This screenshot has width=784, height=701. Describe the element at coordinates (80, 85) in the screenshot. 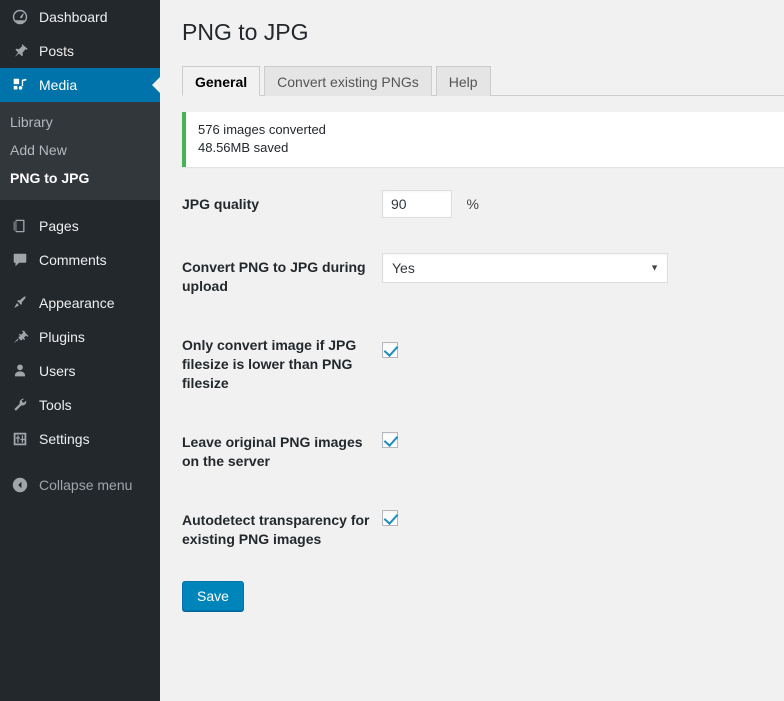

I see `sidebar-item-media: Media` at that location.